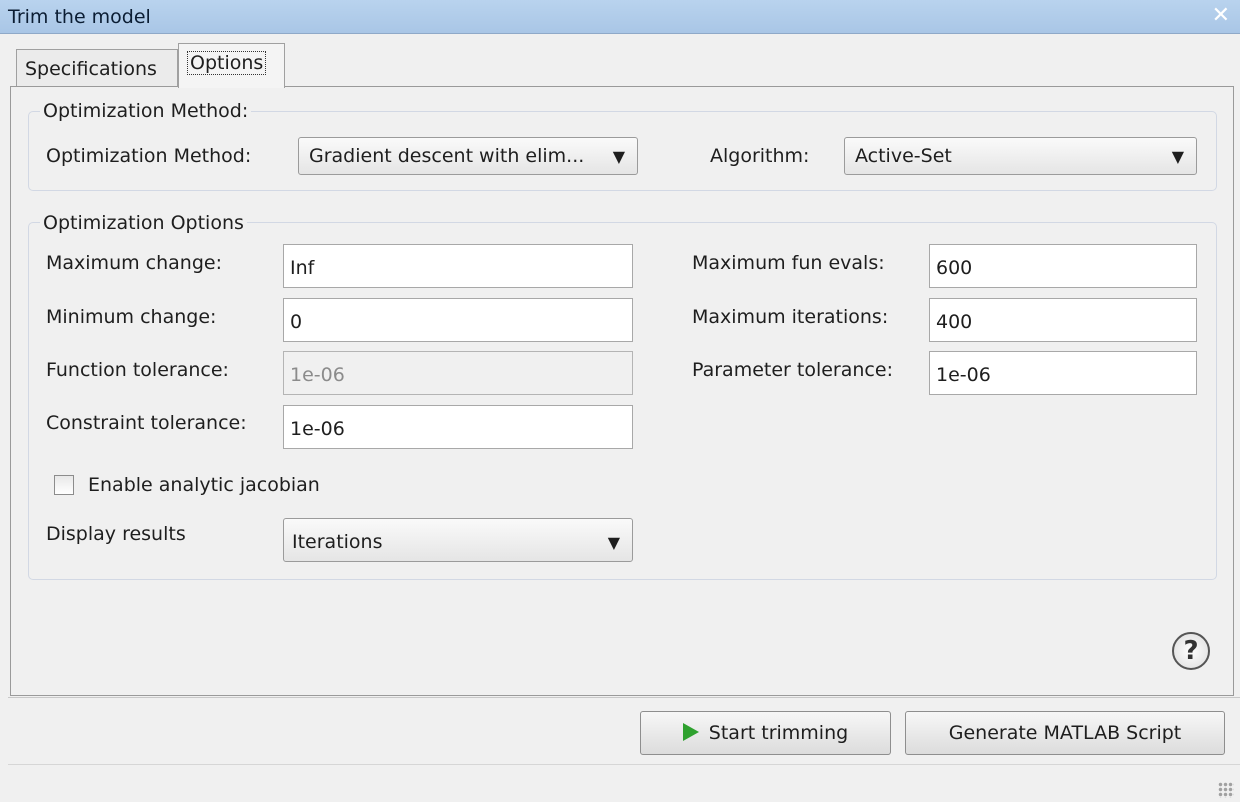 Image resolution: width=1240 pixels, height=802 pixels. Describe the element at coordinates (790, 317) in the screenshot. I see `maximum-iterations-label: Maximum iterations:` at that location.